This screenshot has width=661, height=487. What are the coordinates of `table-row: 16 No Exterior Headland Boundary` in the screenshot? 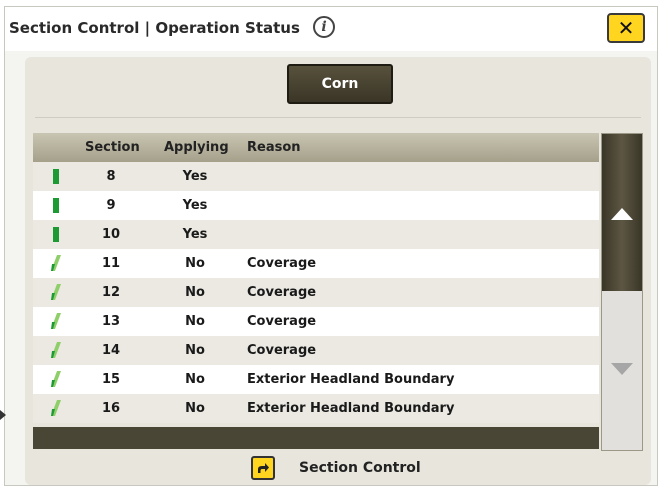 It's located at (316, 408).